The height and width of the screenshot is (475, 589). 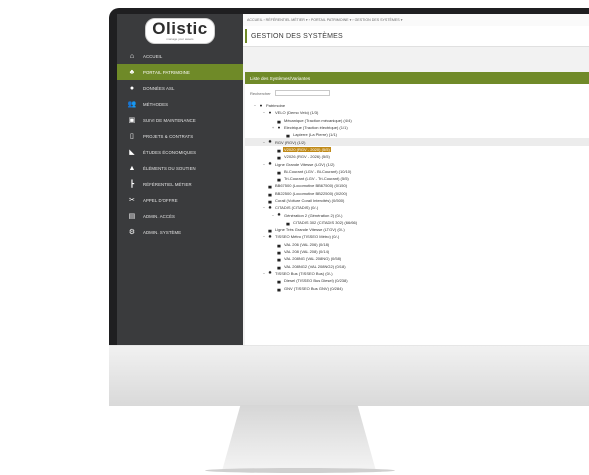 I want to click on tree-node: − ● VELO (Demo Velo) (1/3), so click(x=417, y=112).